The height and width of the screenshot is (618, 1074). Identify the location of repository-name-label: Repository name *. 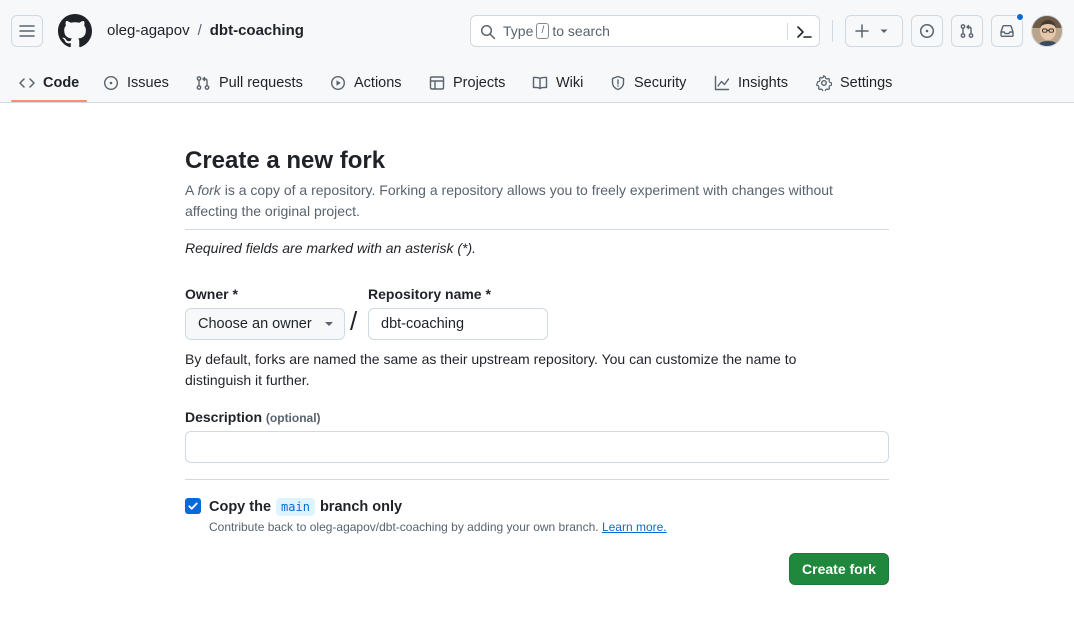
(429, 294).